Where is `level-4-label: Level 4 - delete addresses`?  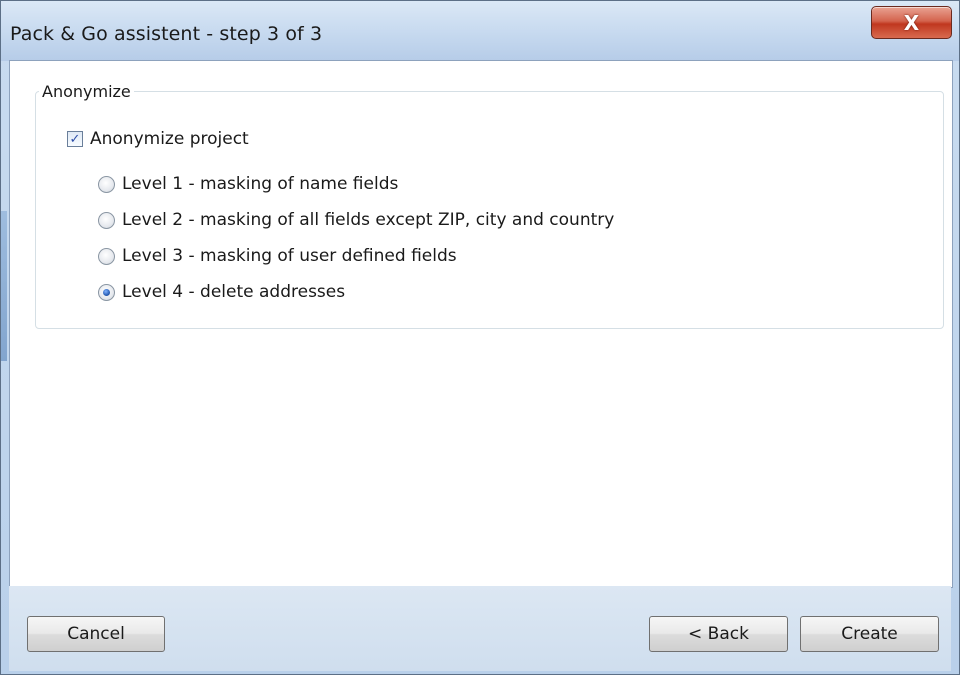
level-4-label: Level 4 - delete addresses is located at coordinates (234, 292).